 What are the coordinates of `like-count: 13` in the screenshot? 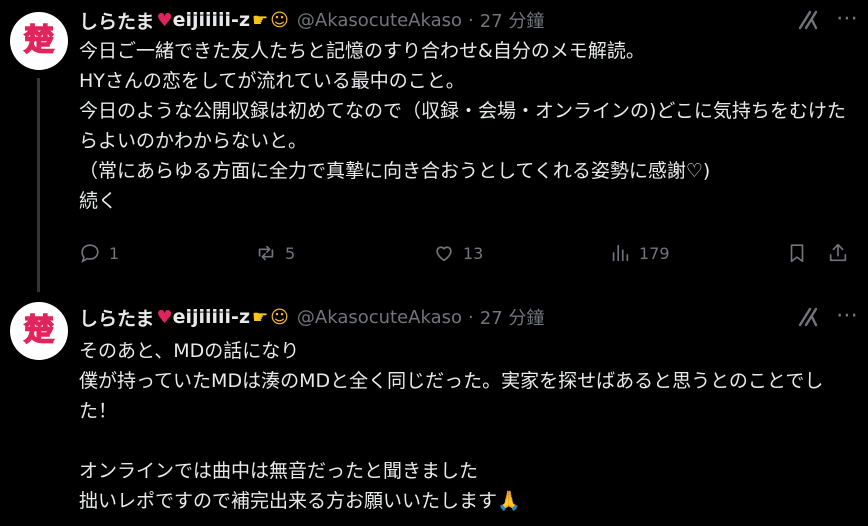 It's located at (473, 253).